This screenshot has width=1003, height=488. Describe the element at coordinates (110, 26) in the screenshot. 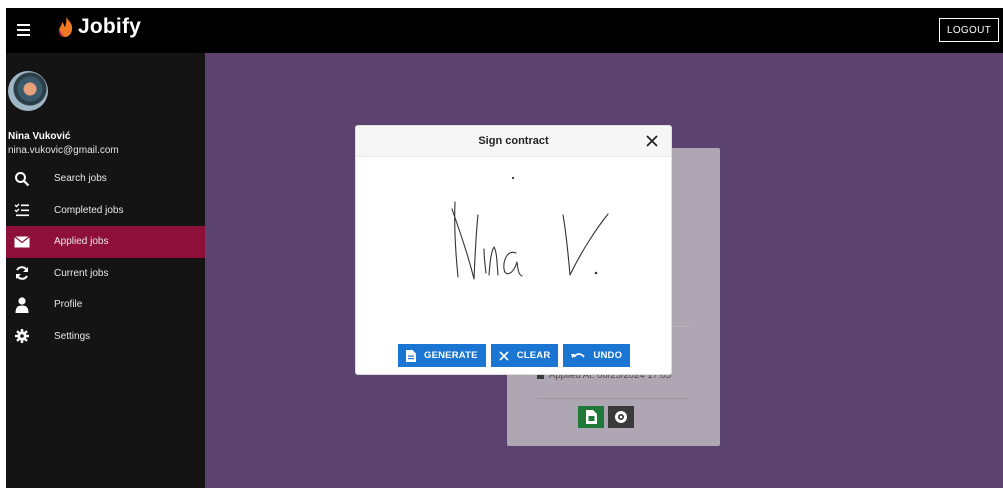

I see `brand-name: Jobify` at that location.